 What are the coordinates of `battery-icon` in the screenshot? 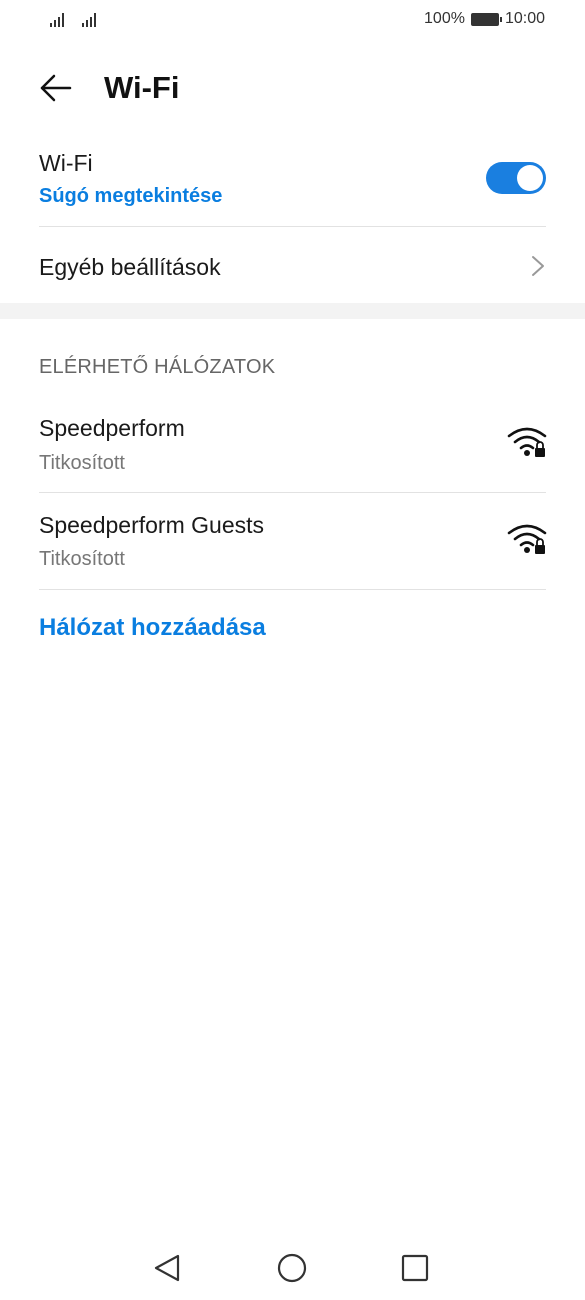 It's located at (486, 19).